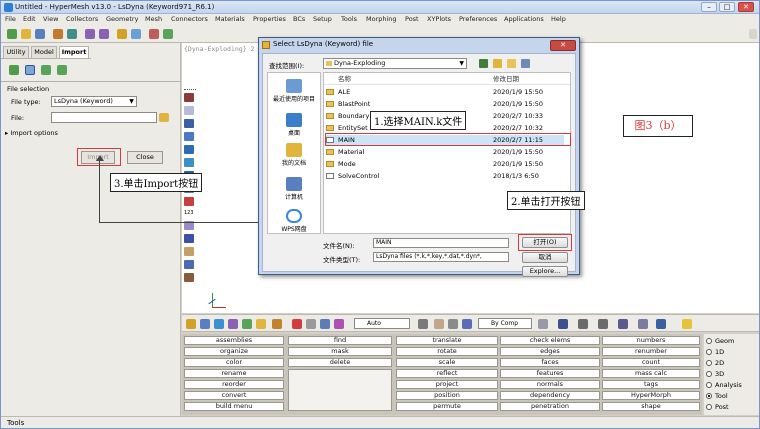  Describe the element at coordinates (651, 395) in the screenshot. I see `hypermorph-button: HyperMorph` at that location.